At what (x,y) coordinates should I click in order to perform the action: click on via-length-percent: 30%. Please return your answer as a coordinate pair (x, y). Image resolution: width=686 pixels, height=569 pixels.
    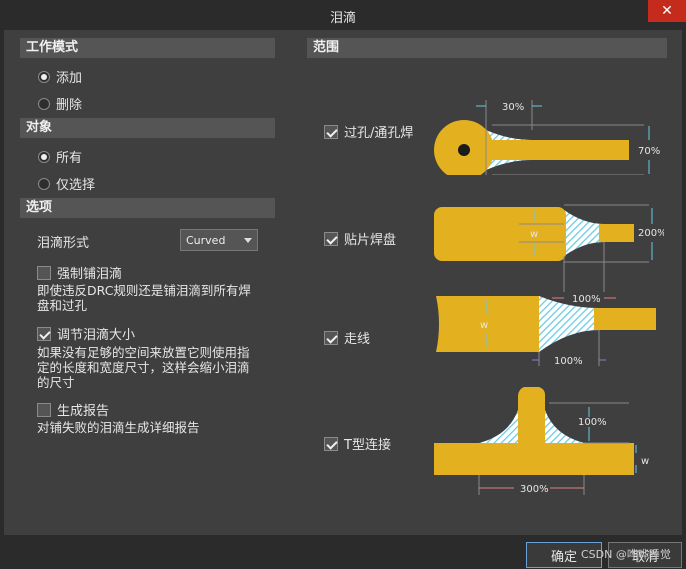
    Looking at the image, I should click on (513, 107).